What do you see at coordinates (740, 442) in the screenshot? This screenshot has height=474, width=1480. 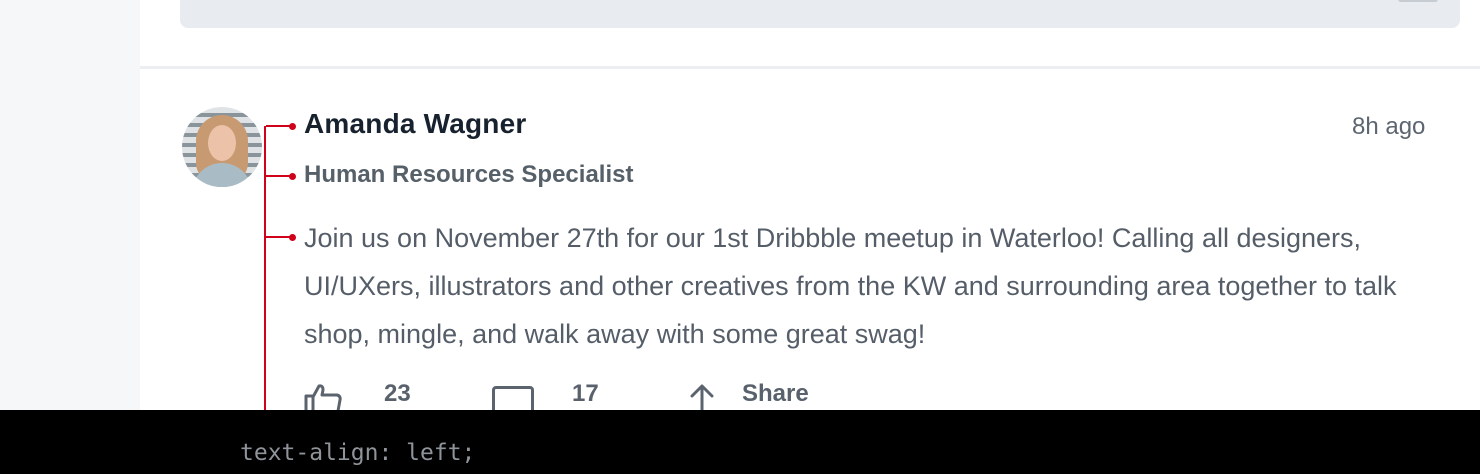 I see `annotation-band` at bounding box center [740, 442].